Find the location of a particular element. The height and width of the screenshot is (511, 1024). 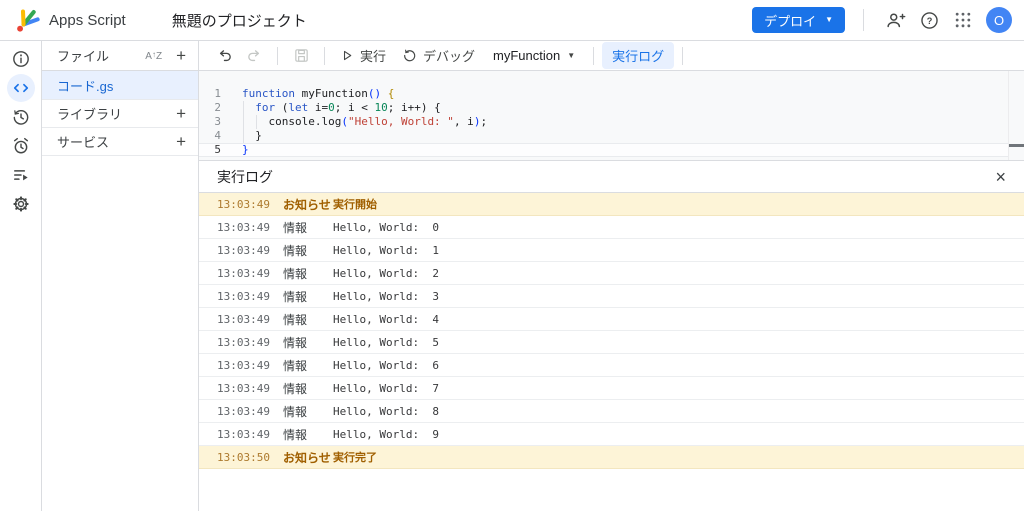

line-number: 5 is located at coordinates (217, 149).